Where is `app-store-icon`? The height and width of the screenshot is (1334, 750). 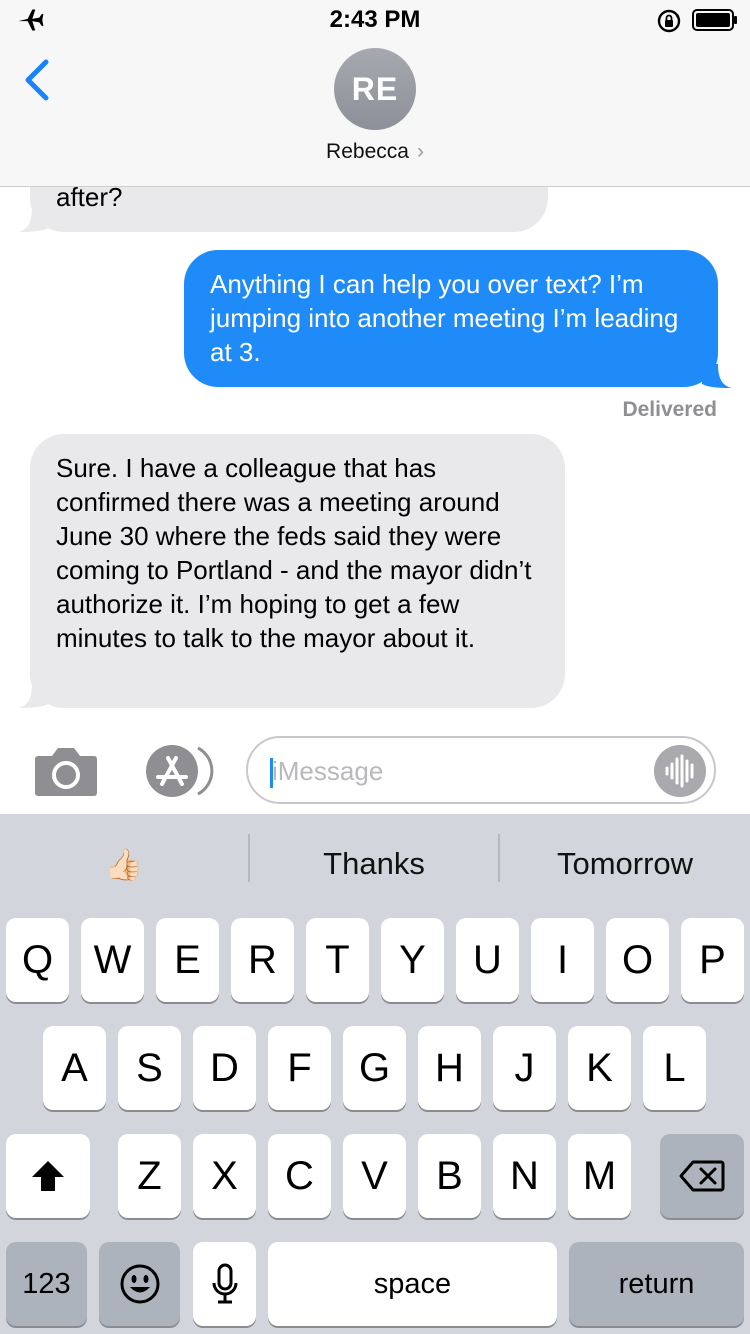
app-store-icon is located at coordinates (177, 771).